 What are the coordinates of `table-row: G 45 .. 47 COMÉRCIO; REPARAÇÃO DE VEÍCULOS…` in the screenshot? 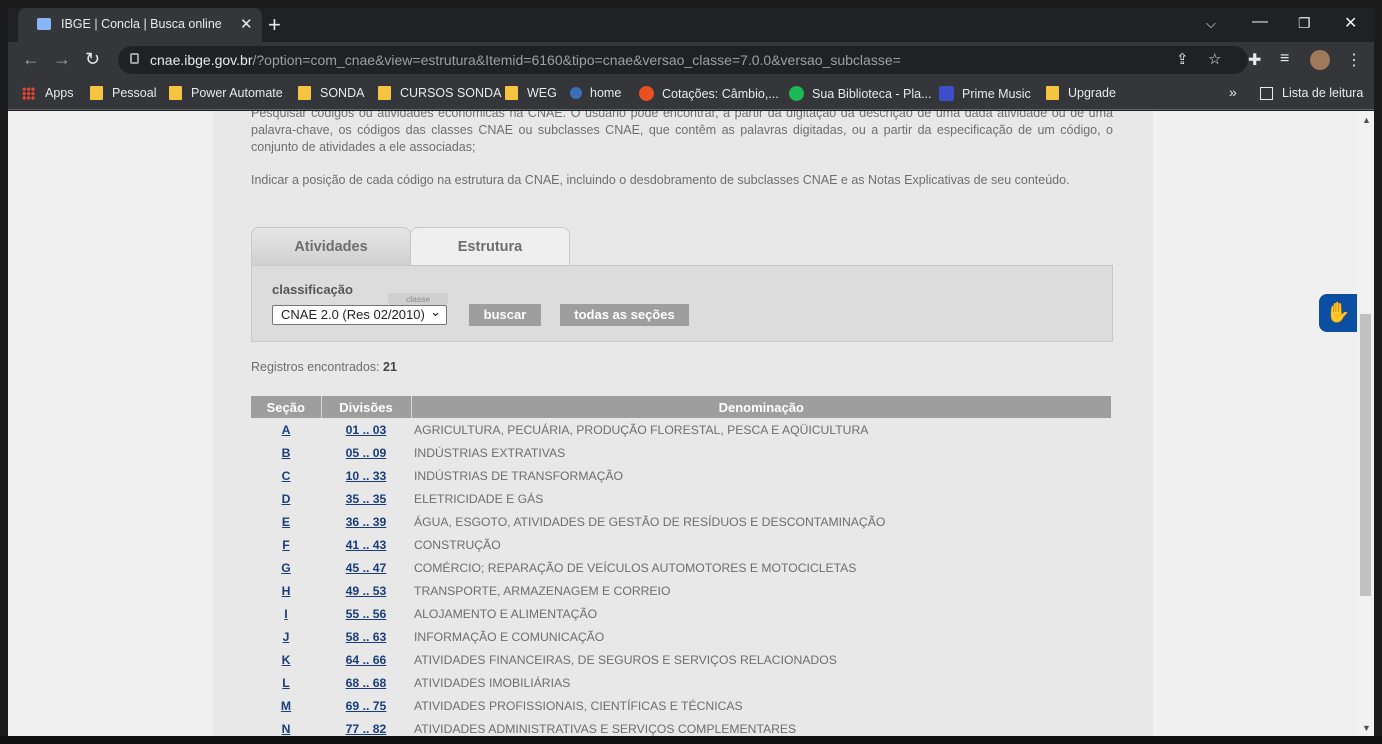 It's located at (681, 567).